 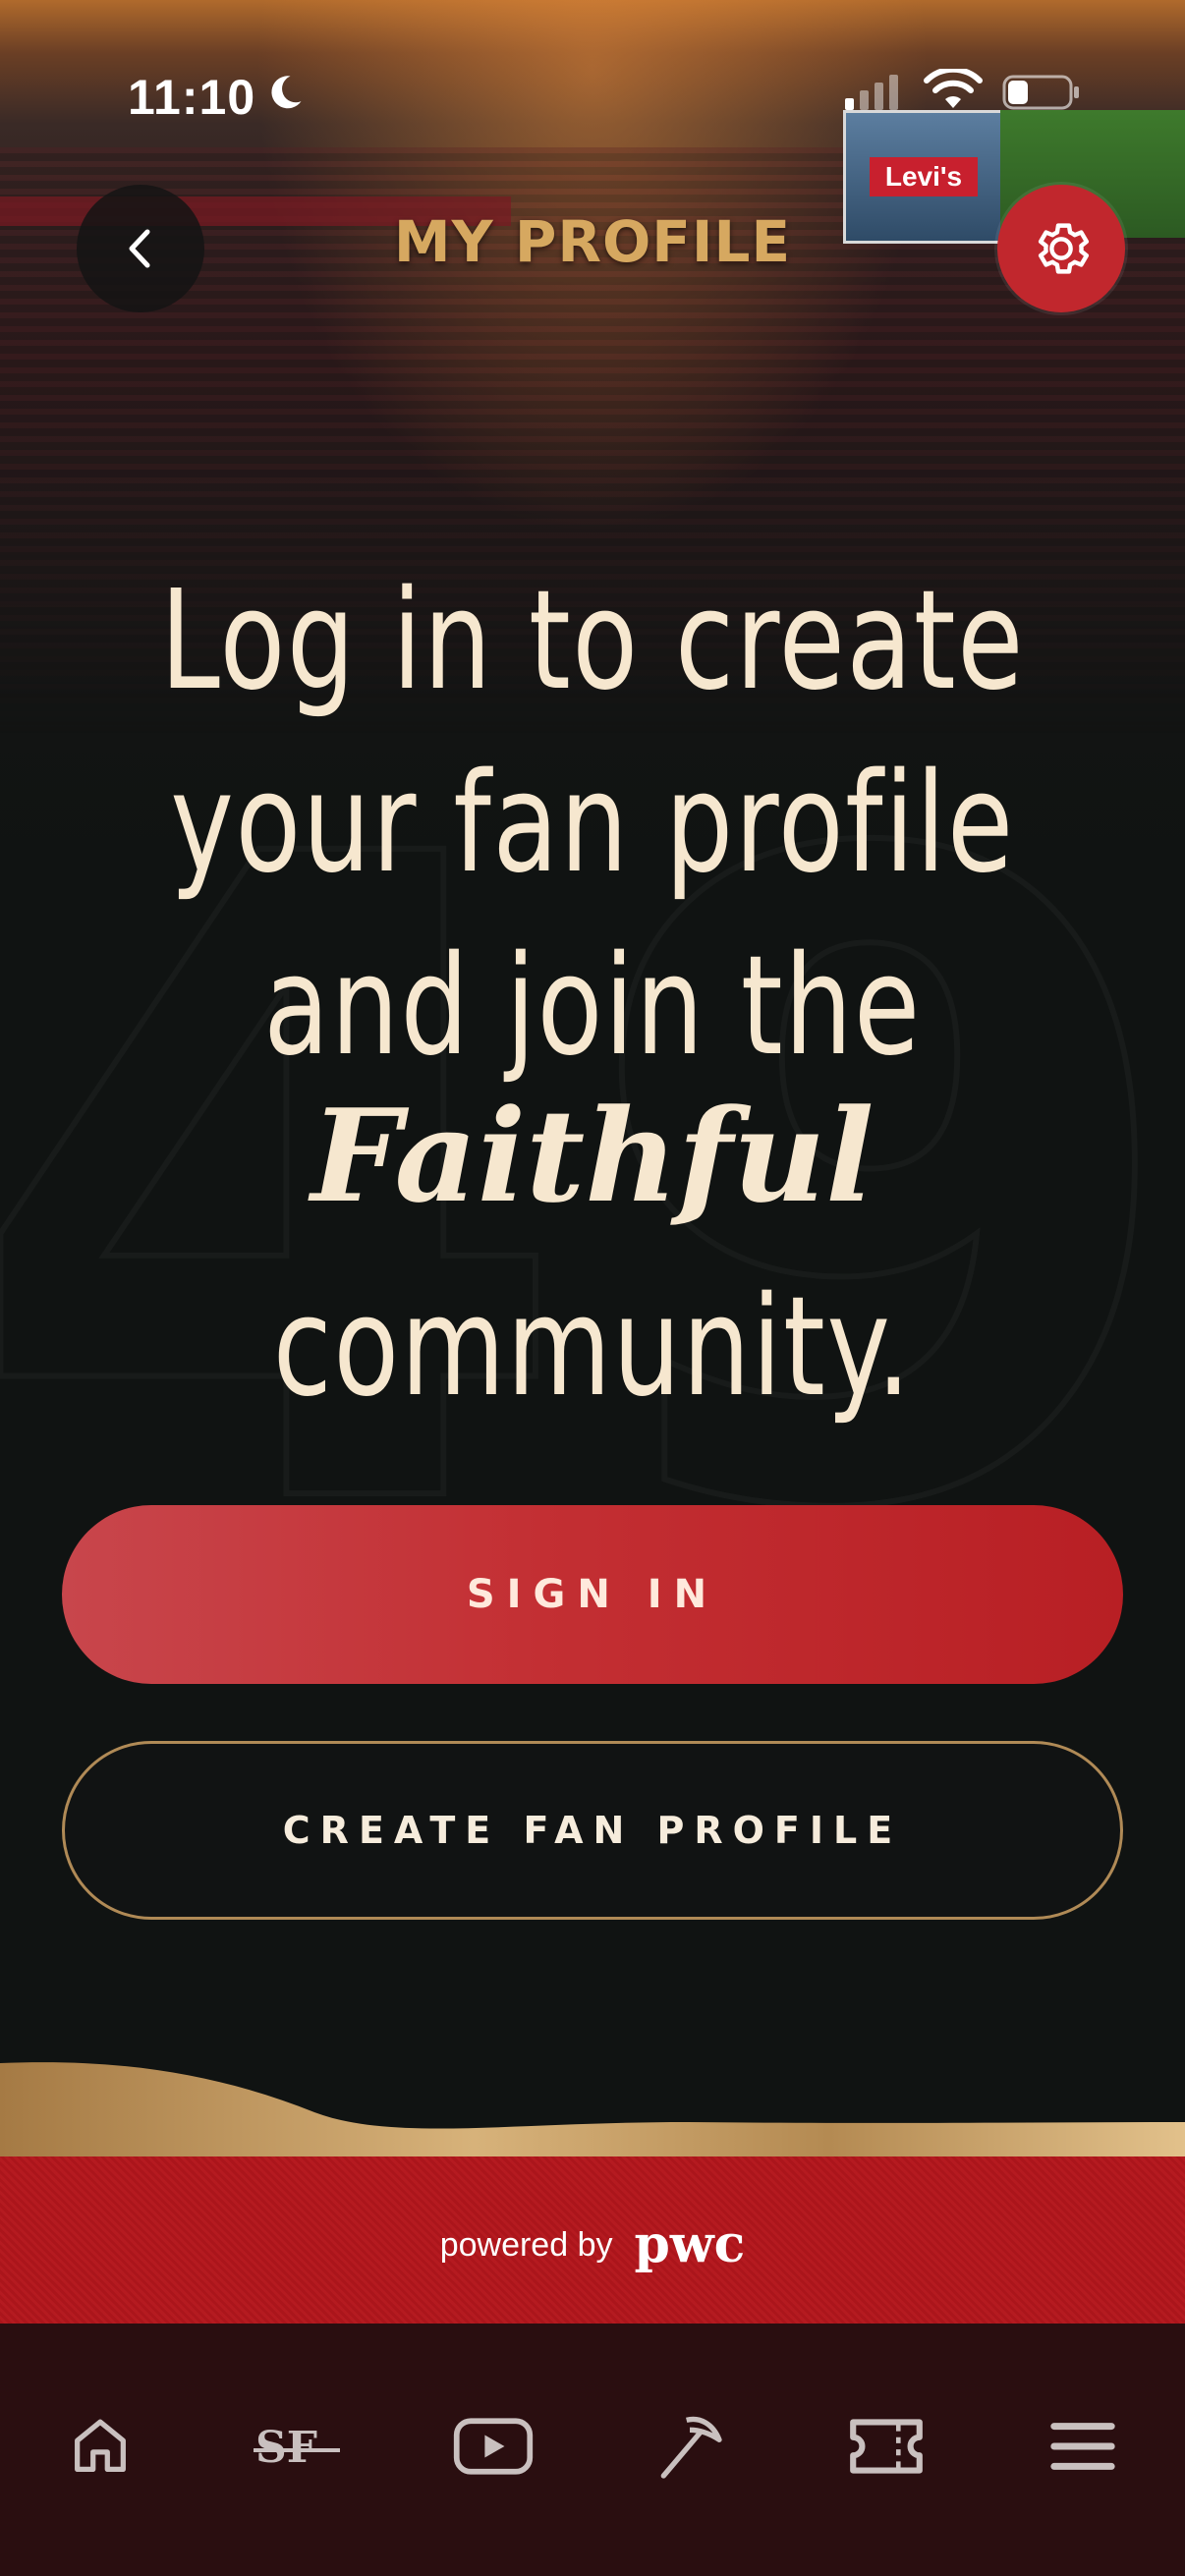 I want to click on settings-button, so click(x=1061, y=248).